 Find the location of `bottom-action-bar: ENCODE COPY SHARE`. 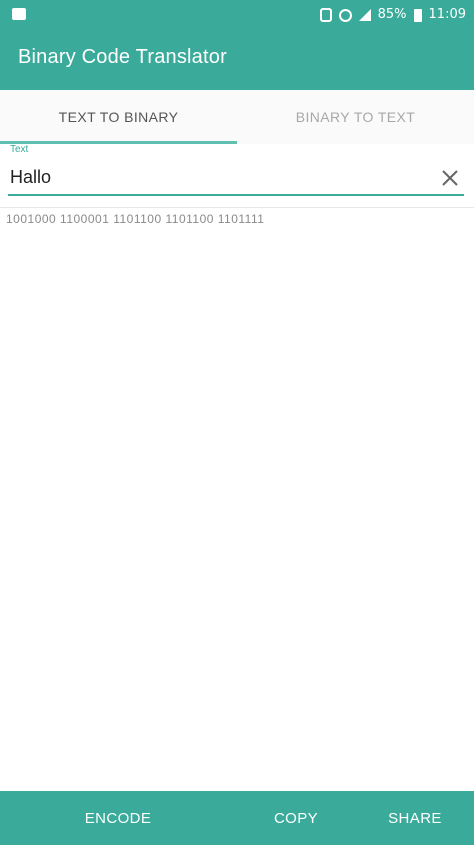

bottom-action-bar: ENCODE COPY SHARE is located at coordinates (237, 818).